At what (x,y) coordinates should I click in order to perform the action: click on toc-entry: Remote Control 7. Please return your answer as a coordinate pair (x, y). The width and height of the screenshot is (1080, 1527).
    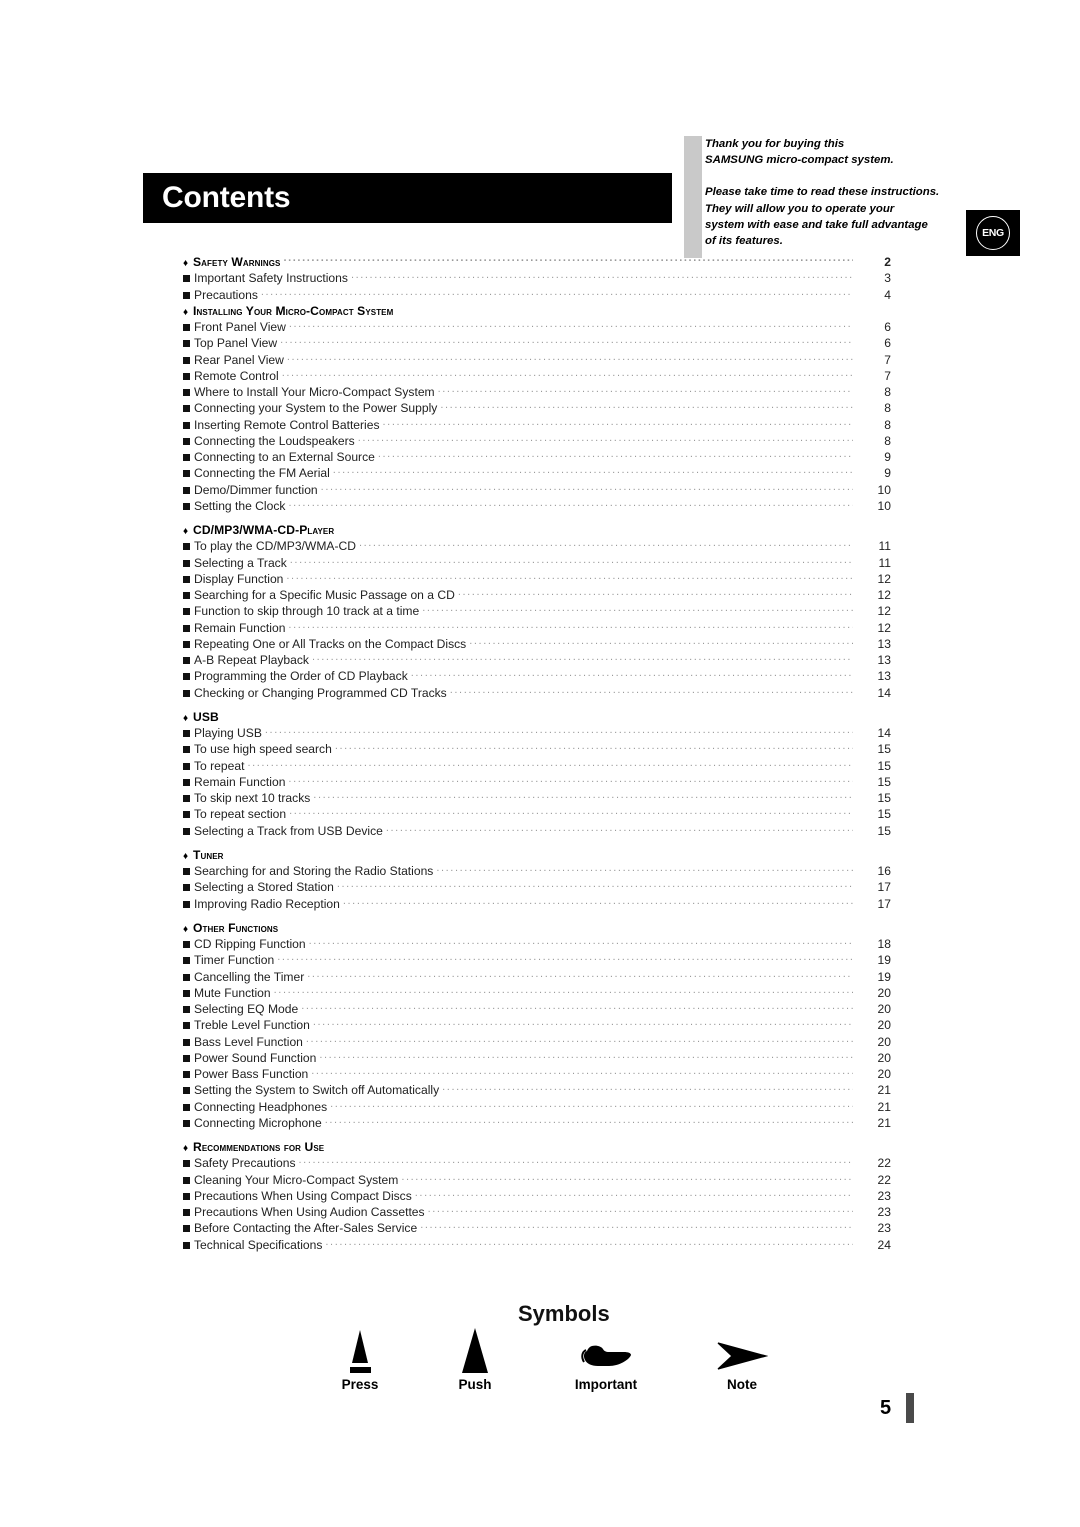
    Looking at the image, I should click on (537, 376).